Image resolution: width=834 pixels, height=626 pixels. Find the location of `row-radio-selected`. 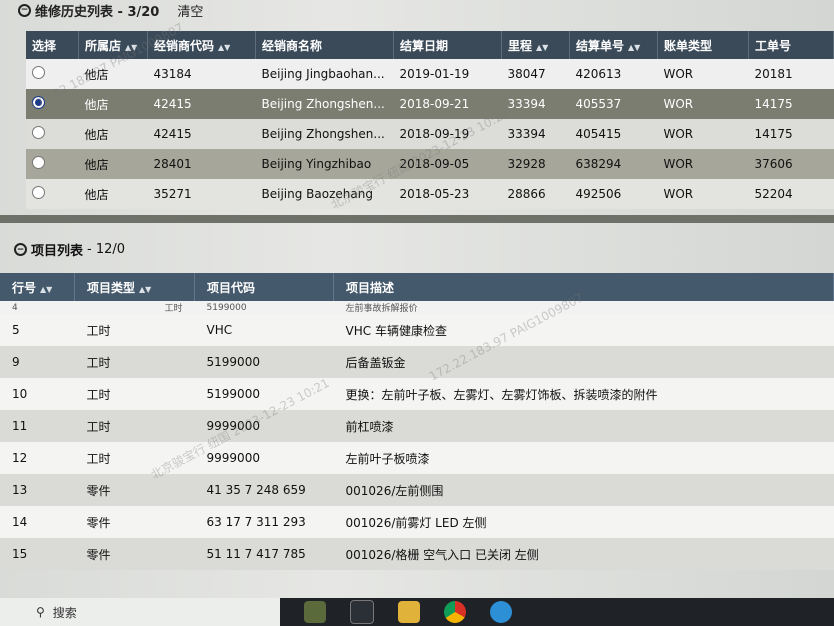

row-radio-selected is located at coordinates (38, 102).